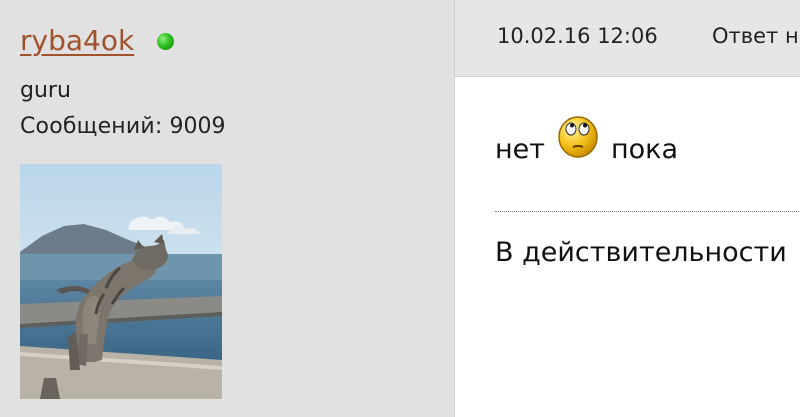 This screenshot has width=800, height=417. Describe the element at coordinates (645, 149) in the screenshot. I see `message-text-after: пока` at that location.